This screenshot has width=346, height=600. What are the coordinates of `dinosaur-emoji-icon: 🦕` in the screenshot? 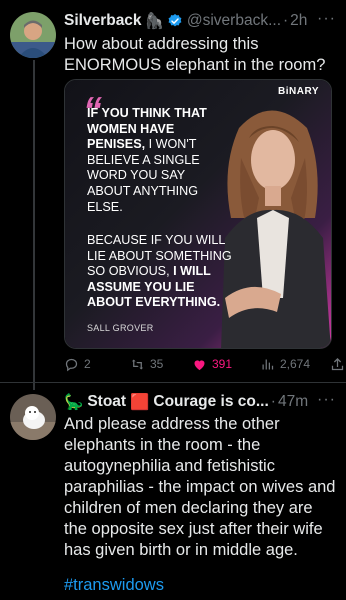 It's located at (74, 402).